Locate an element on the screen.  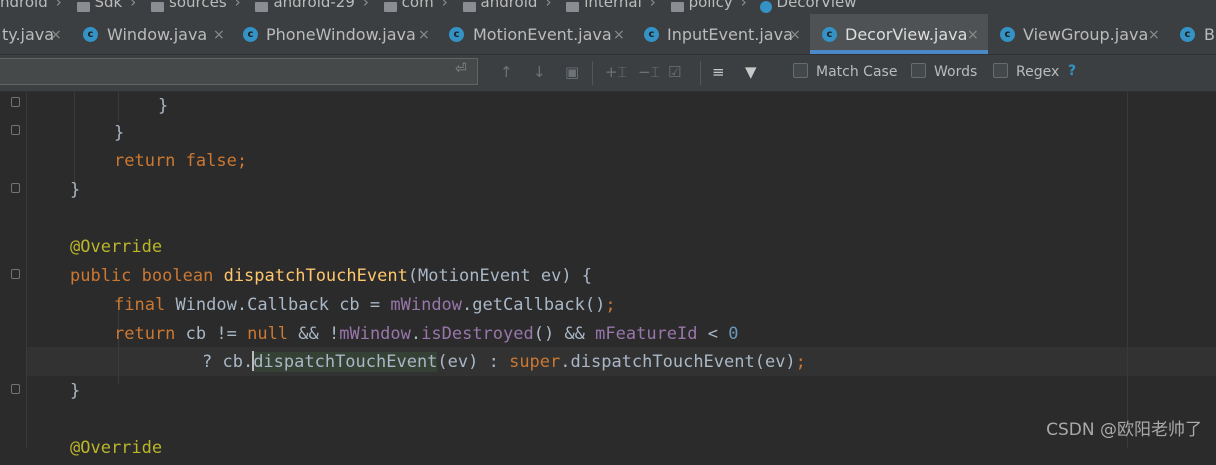
filter-icon: ▼ is located at coordinates (751, 72).